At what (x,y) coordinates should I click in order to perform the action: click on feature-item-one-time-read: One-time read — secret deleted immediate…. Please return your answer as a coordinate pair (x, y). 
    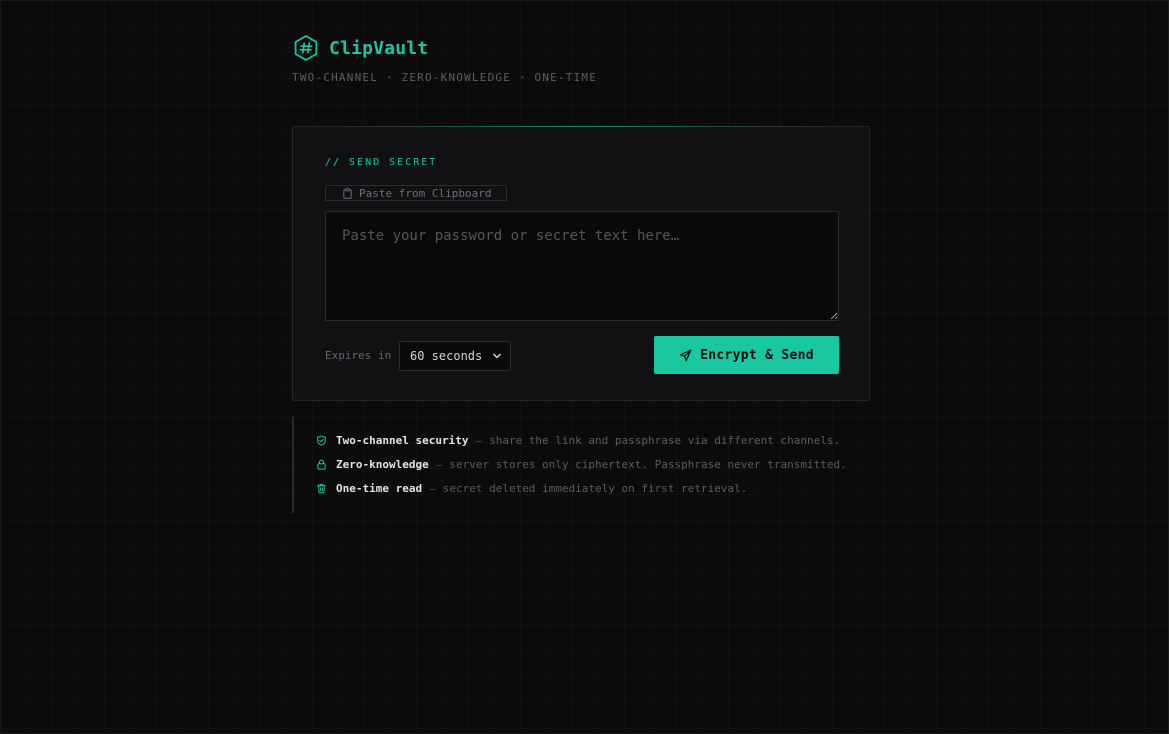
    Looking at the image, I should click on (531, 488).